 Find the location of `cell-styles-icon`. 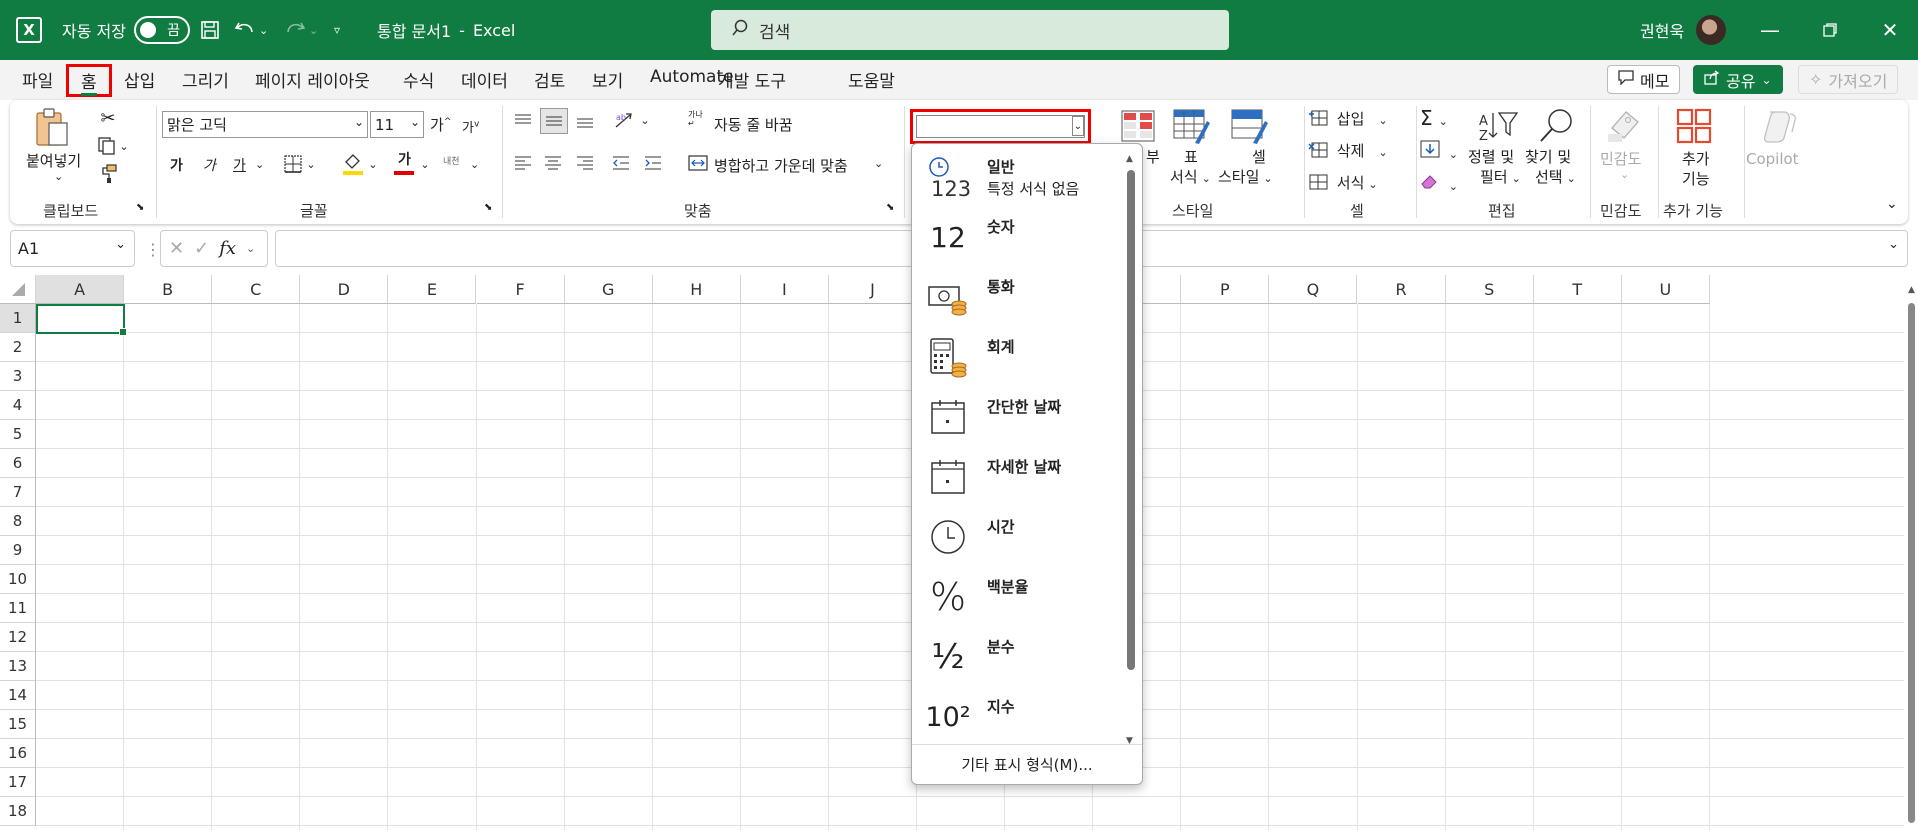

cell-styles-icon is located at coordinates (1250, 127).